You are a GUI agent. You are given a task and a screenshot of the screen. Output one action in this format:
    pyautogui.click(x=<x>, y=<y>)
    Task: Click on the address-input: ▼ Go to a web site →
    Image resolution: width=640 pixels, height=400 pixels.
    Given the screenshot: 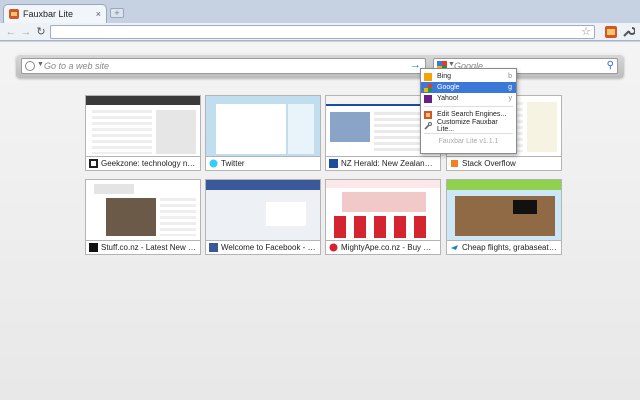 What is the action you would take?
    pyautogui.click(x=223, y=66)
    